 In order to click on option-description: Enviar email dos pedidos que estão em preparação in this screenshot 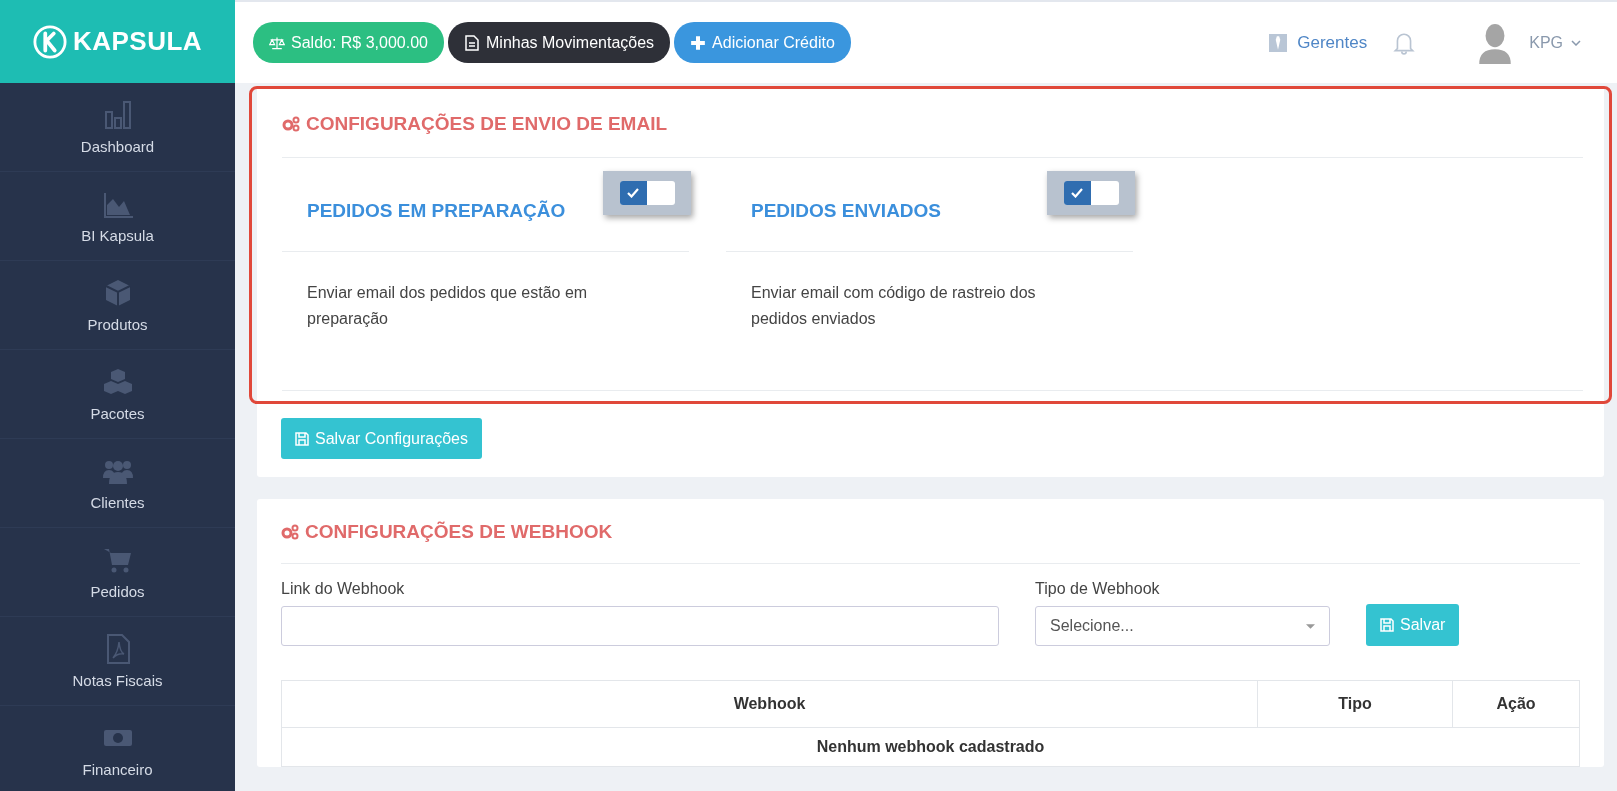, I will do `click(448, 306)`.